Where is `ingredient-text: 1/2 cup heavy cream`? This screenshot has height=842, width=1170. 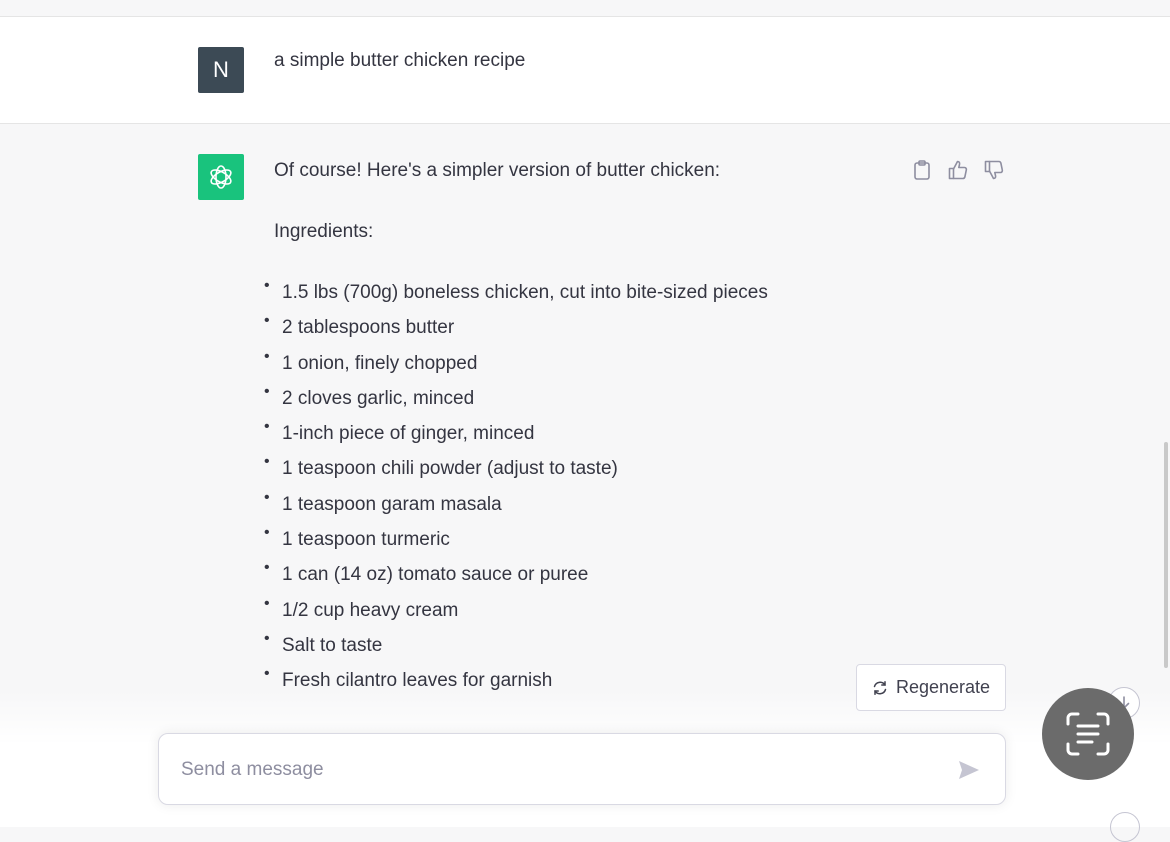 ingredient-text: 1/2 cup heavy cream is located at coordinates (370, 610).